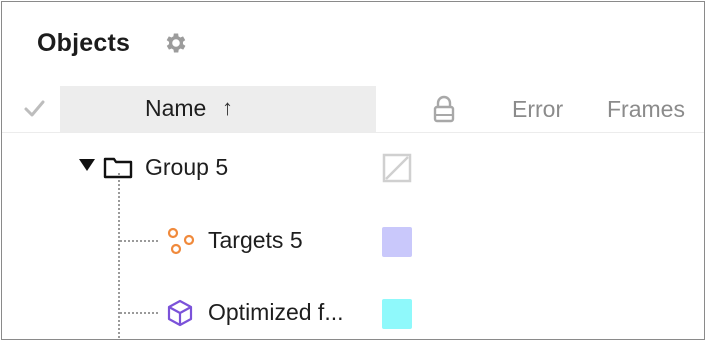 This screenshot has height=344, width=708. Describe the element at coordinates (444, 109) in the screenshot. I see `lock-icon` at that location.